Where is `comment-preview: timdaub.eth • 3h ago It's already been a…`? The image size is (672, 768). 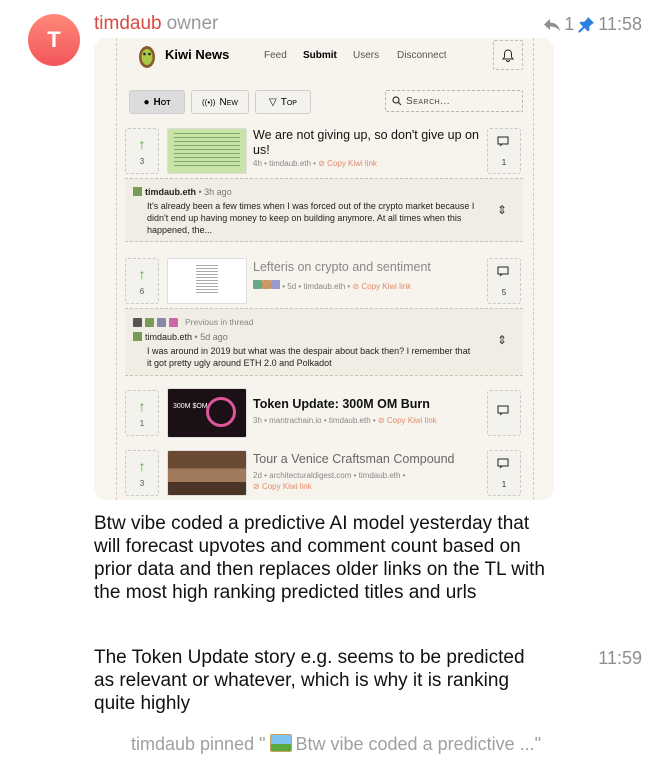 comment-preview: timdaub.eth • 3h ago It's already been a… is located at coordinates (324, 210).